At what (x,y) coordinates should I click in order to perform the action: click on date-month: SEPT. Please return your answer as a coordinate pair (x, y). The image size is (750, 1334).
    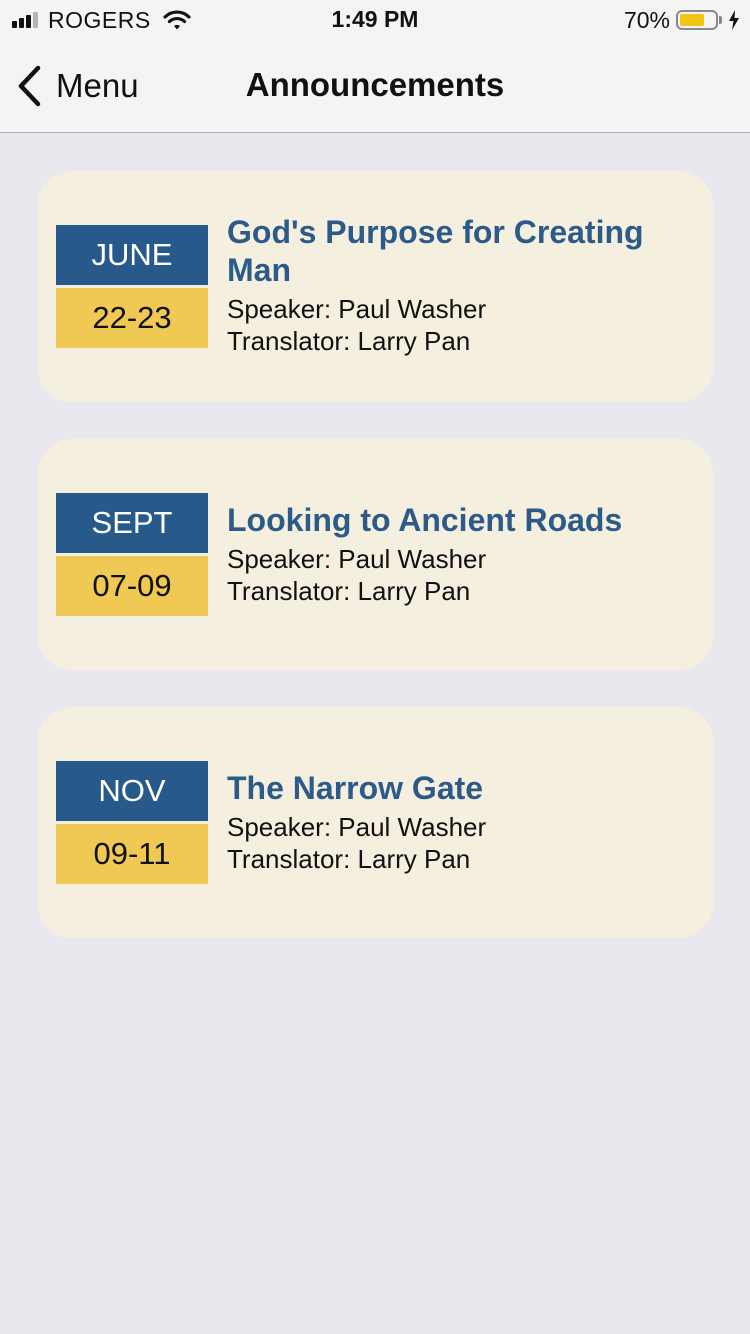
    Looking at the image, I should click on (132, 523).